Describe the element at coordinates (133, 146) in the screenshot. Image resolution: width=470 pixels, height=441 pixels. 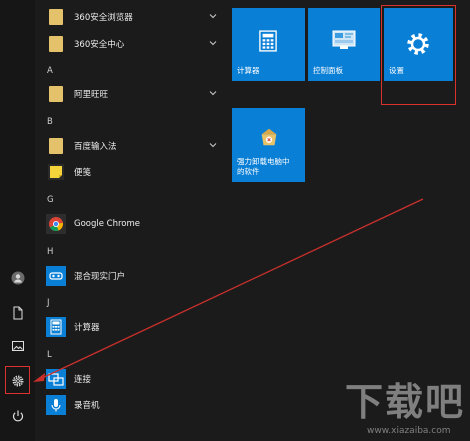
I see `list-item-baidu-input: 百度输入法` at that location.